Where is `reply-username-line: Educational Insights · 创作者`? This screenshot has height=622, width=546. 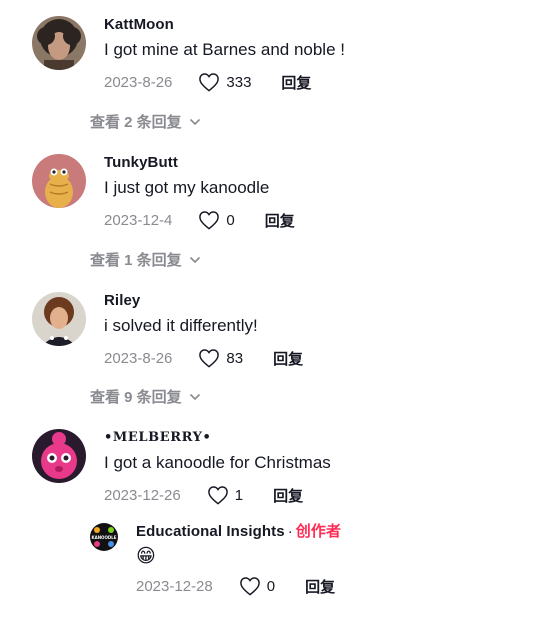 reply-username-line: Educational Insights · 创作者 is located at coordinates (336, 532).